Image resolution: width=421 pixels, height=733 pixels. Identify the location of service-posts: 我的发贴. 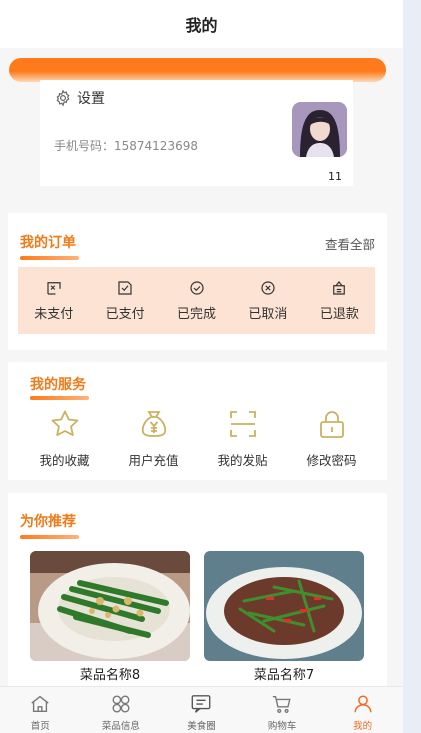
(242, 438).